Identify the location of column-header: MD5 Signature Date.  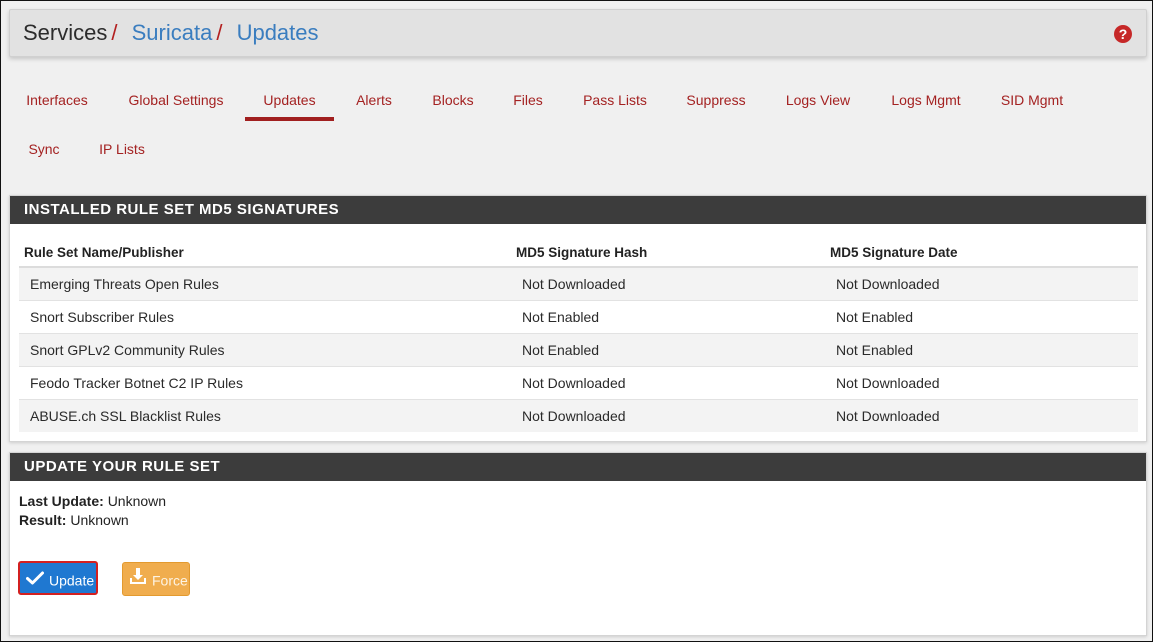
(981, 253).